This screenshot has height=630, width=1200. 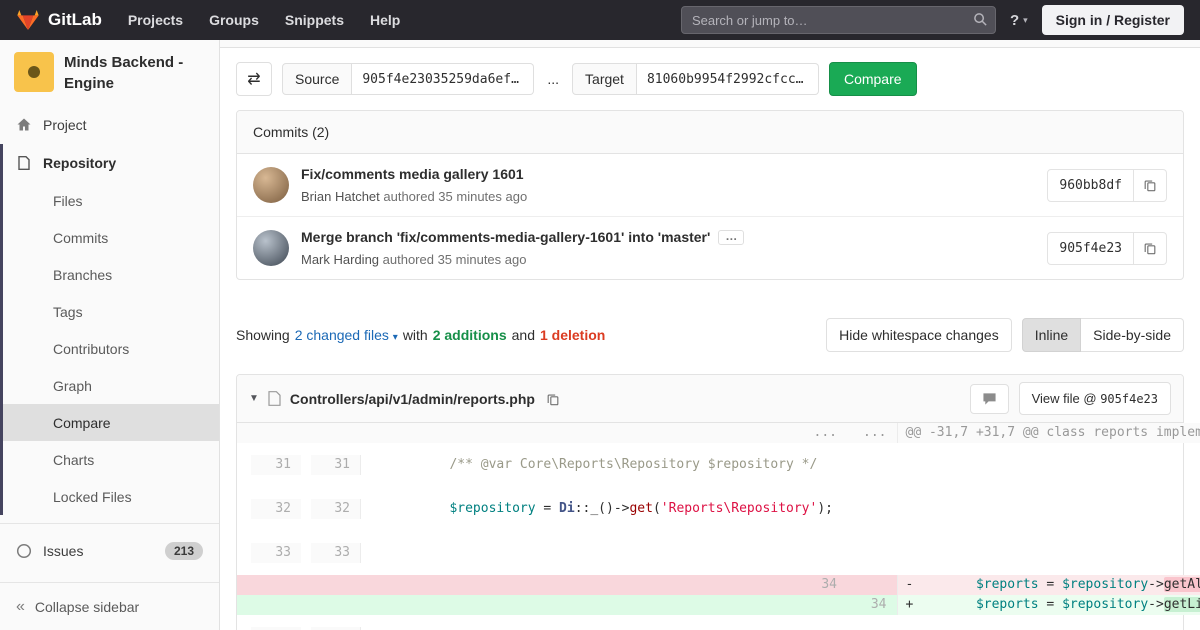 I want to click on commit-title-link: Fix/comments media gallery 1601, so click(x=412, y=174).